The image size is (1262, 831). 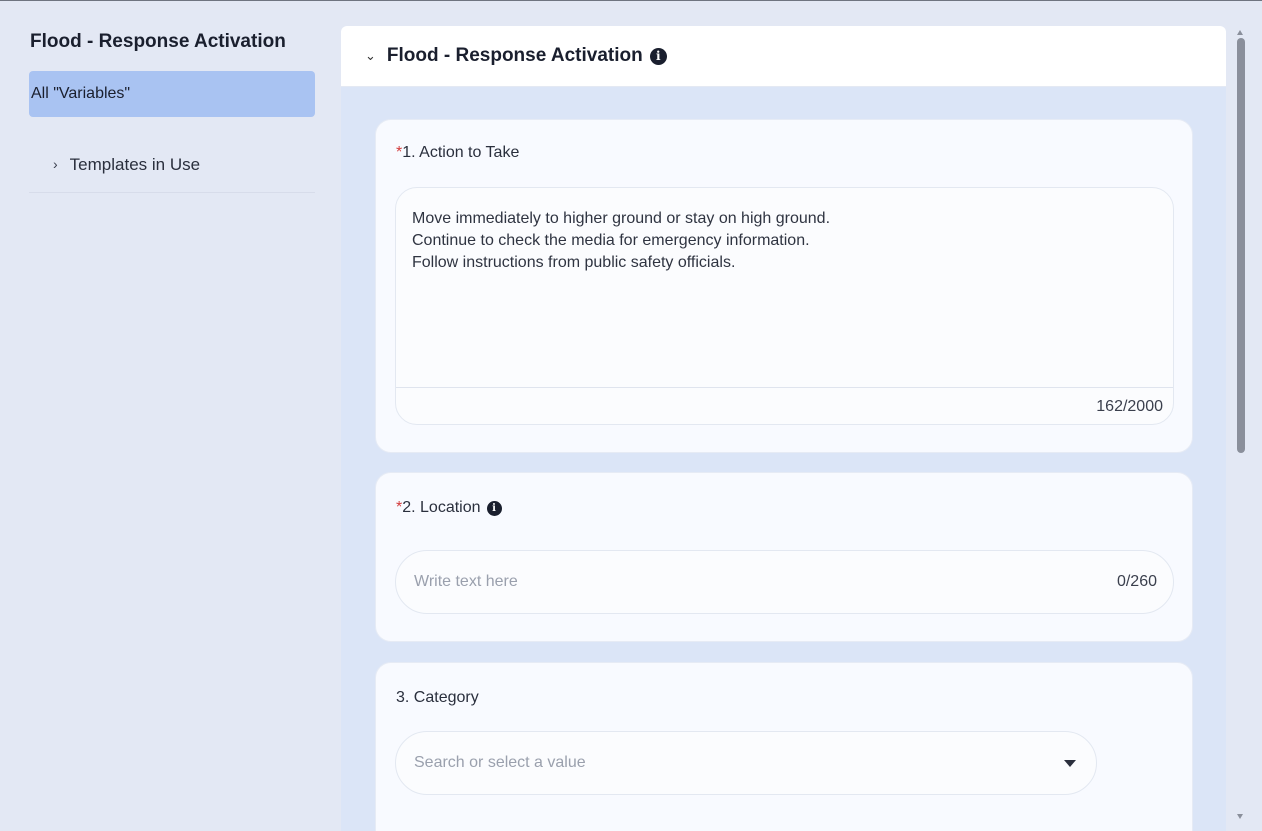 I want to click on category-select: Search or select a value, so click(x=746, y=763).